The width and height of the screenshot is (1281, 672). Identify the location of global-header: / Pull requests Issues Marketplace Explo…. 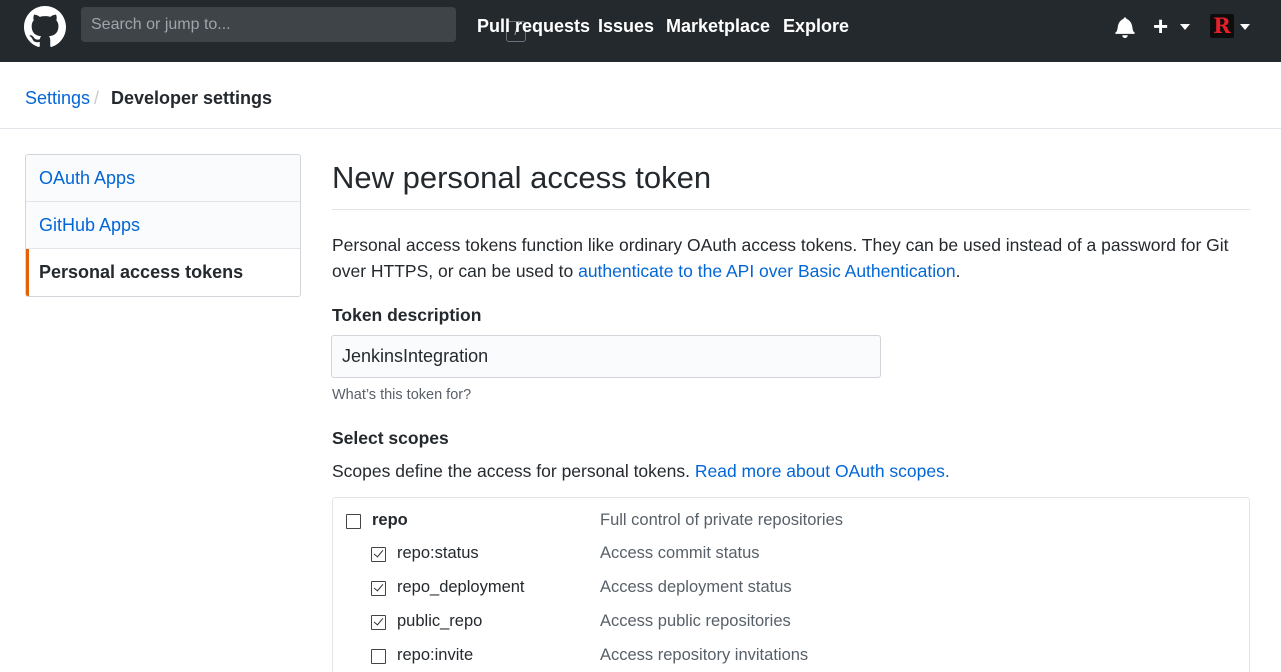
(640, 31).